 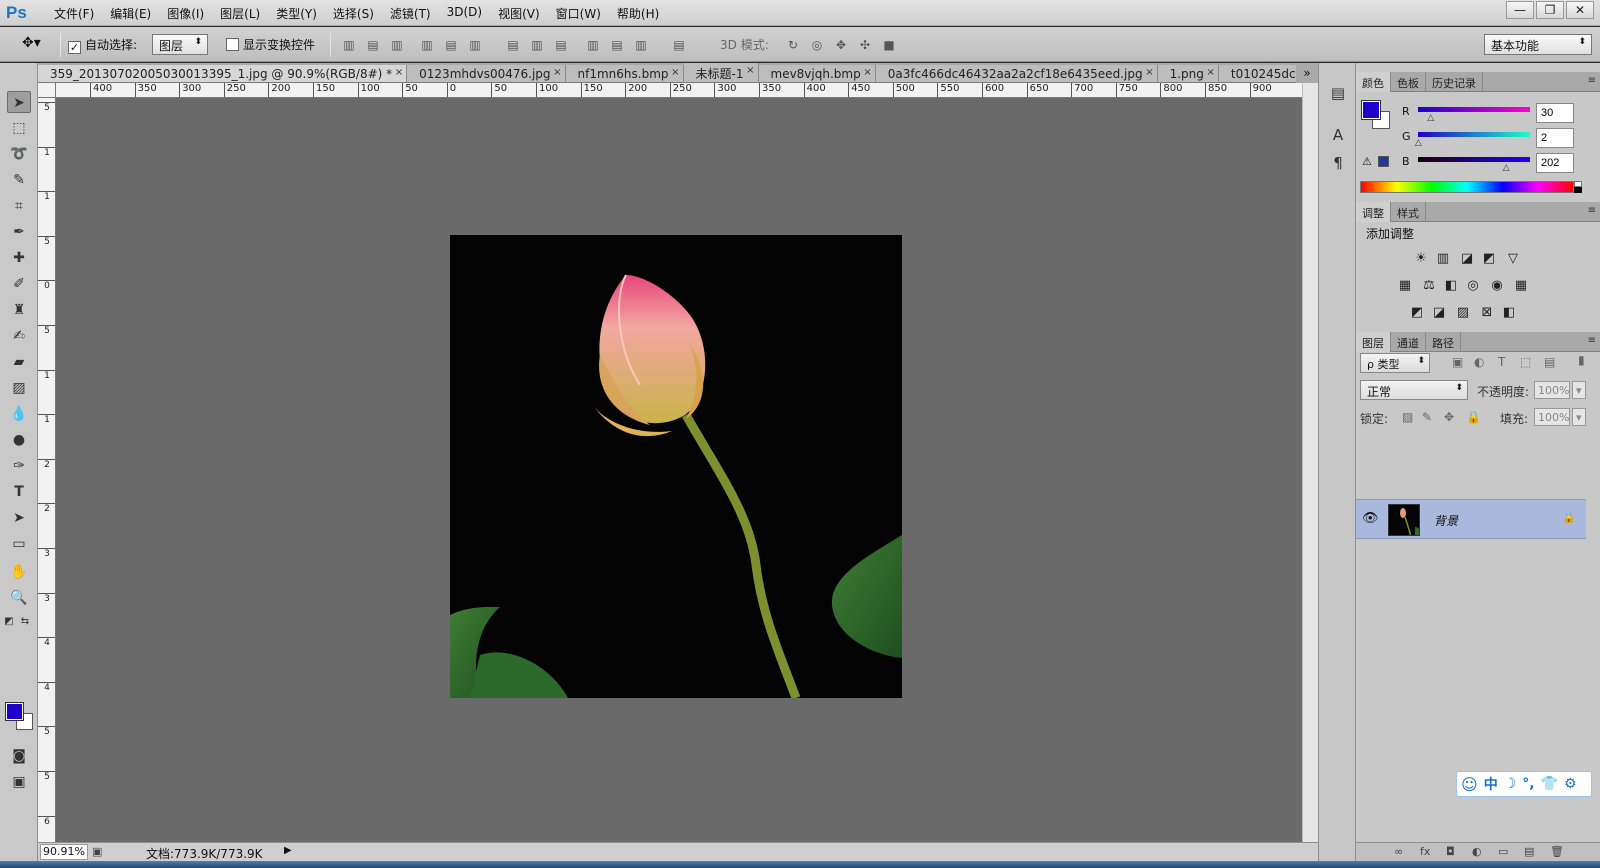 I want to click on 3d-camera-tool-icon: ◎, so click(x=817, y=45).